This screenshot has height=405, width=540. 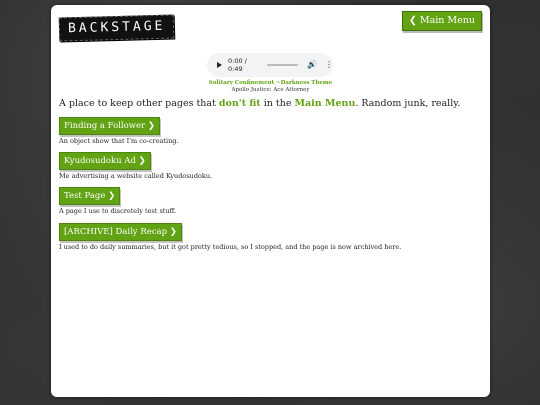 I want to click on audio-player: 0:00 / 0:49 🔊 ⋮, so click(x=270, y=65).